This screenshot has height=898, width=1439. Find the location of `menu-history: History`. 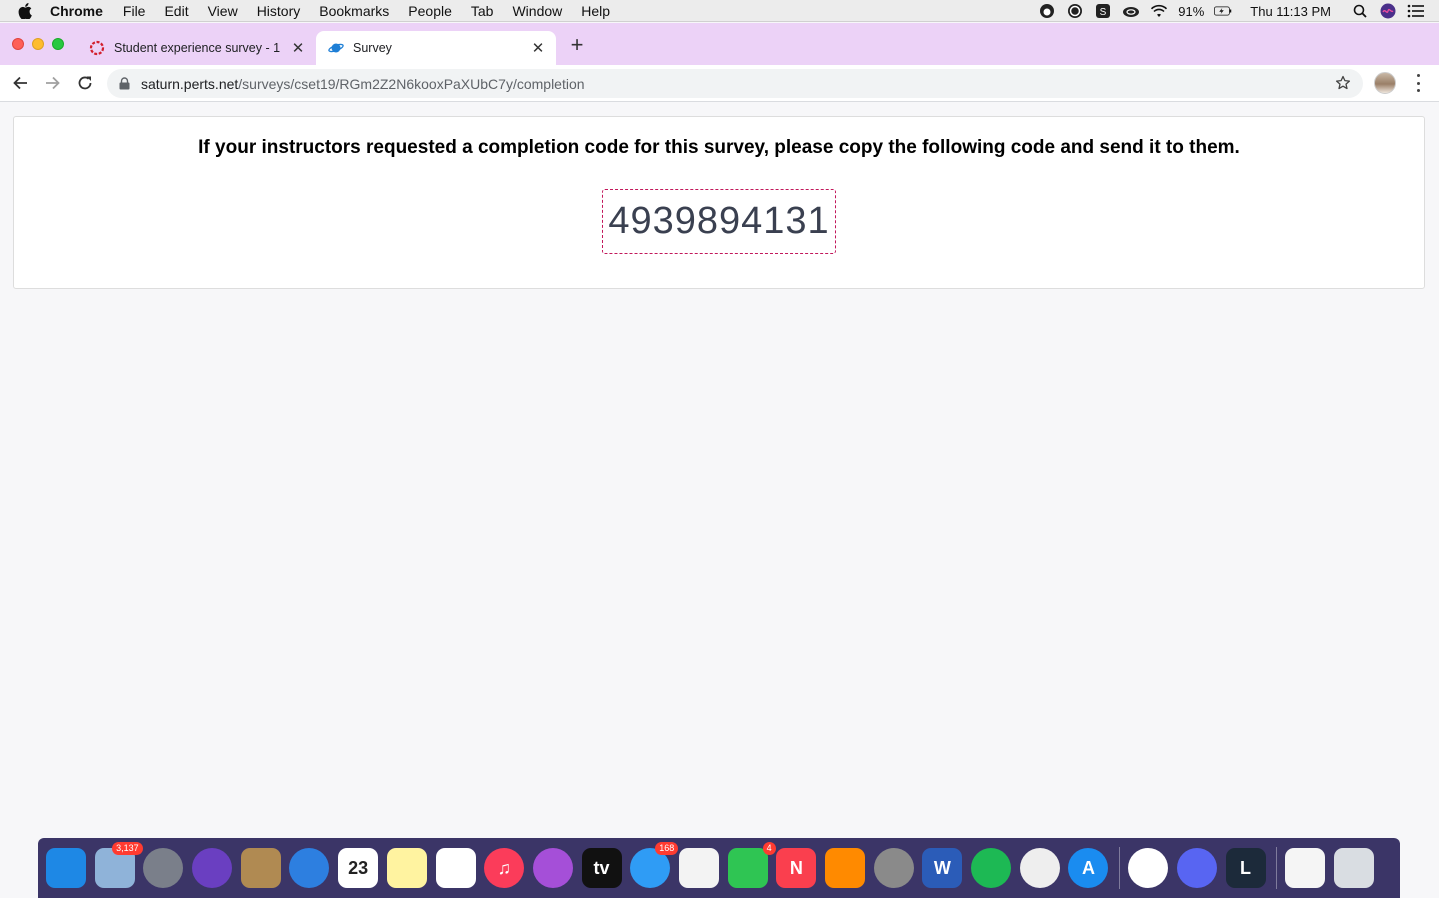

menu-history: History is located at coordinates (279, 11).